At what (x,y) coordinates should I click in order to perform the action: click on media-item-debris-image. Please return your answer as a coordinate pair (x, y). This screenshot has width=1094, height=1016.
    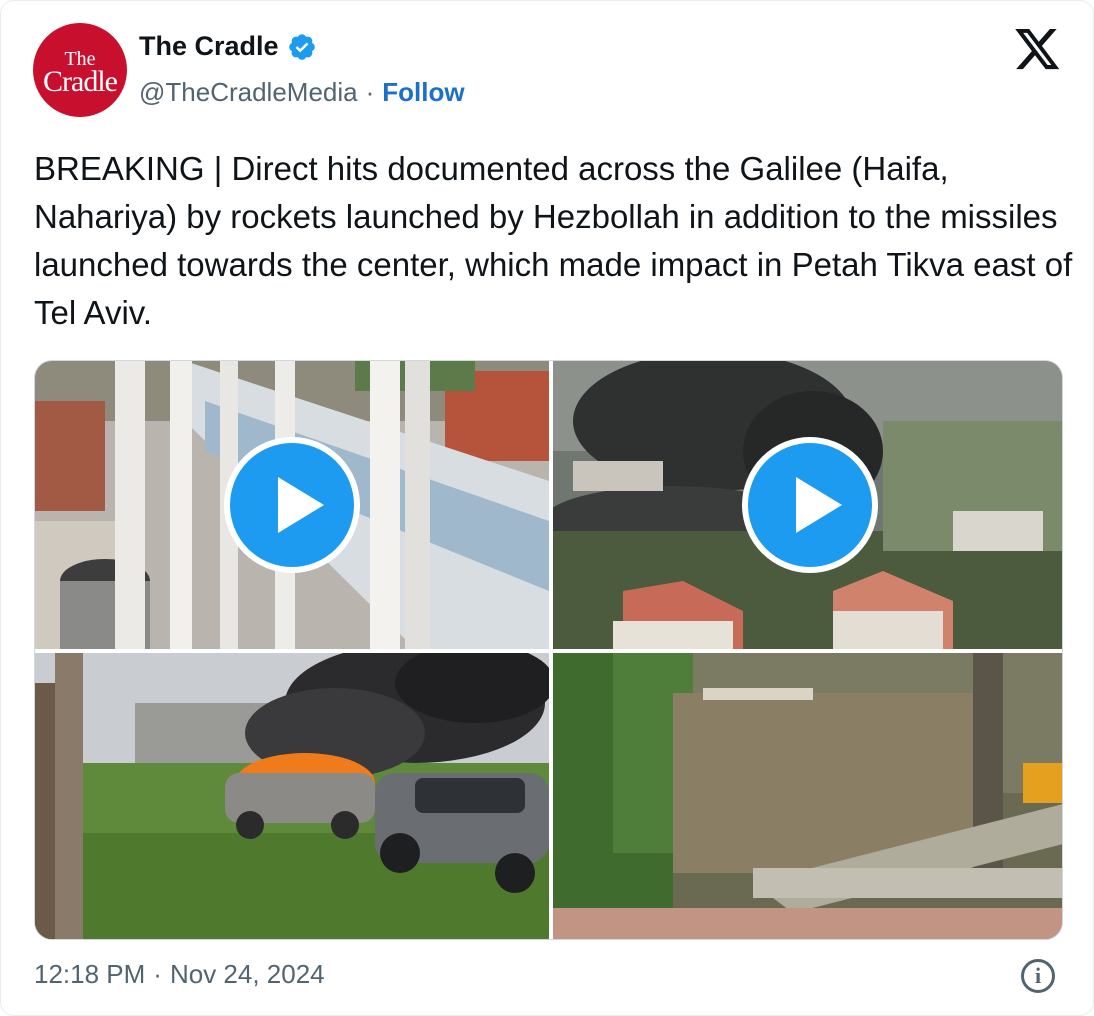
    Looking at the image, I should click on (807, 796).